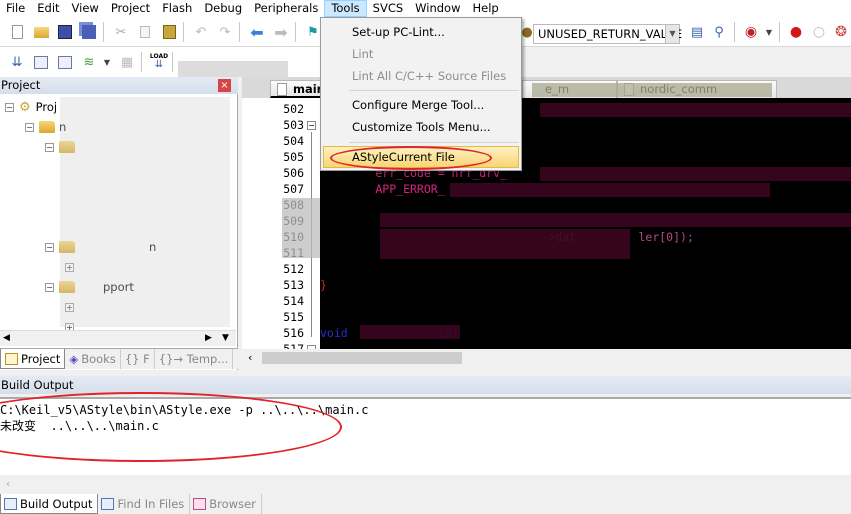 This screenshot has height=514, width=851. Describe the element at coordinates (345, 8) in the screenshot. I see `menu-tools: Tools` at that location.